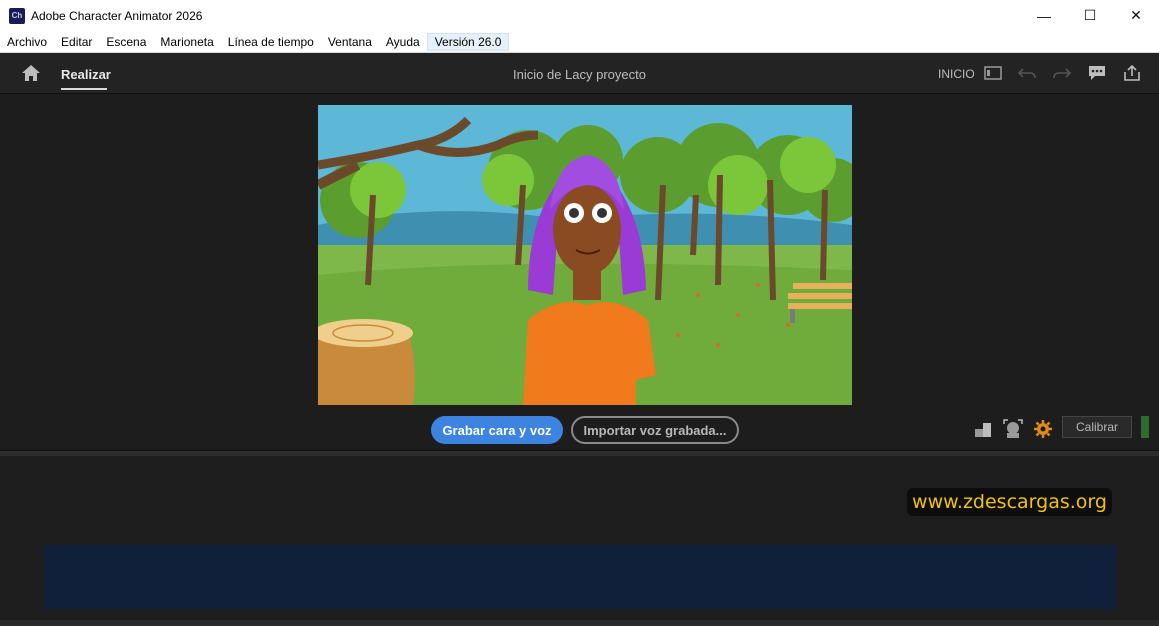 The width and height of the screenshot is (1159, 626). Describe the element at coordinates (579, 15) in the screenshot. I see `title-bar: Ch Adobe Character Animator 2026 — ☐ ✕` at that location.